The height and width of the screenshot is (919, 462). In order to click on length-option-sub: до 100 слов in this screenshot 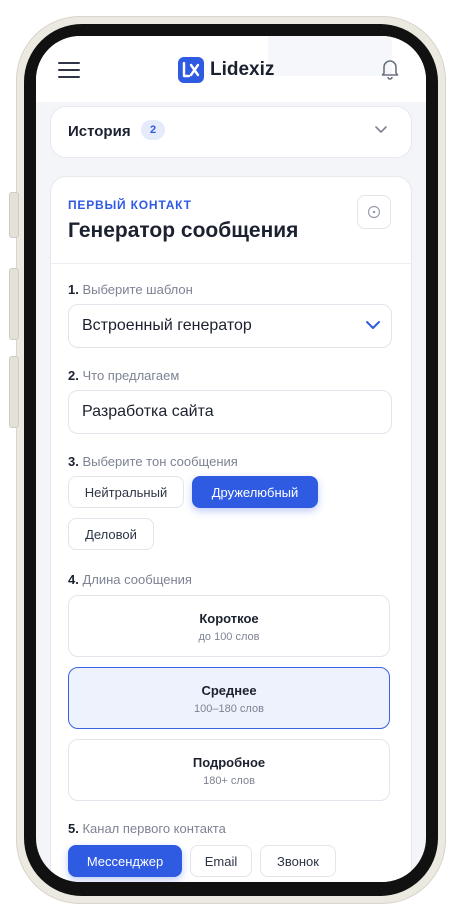, I will do `click(229, 637)`.